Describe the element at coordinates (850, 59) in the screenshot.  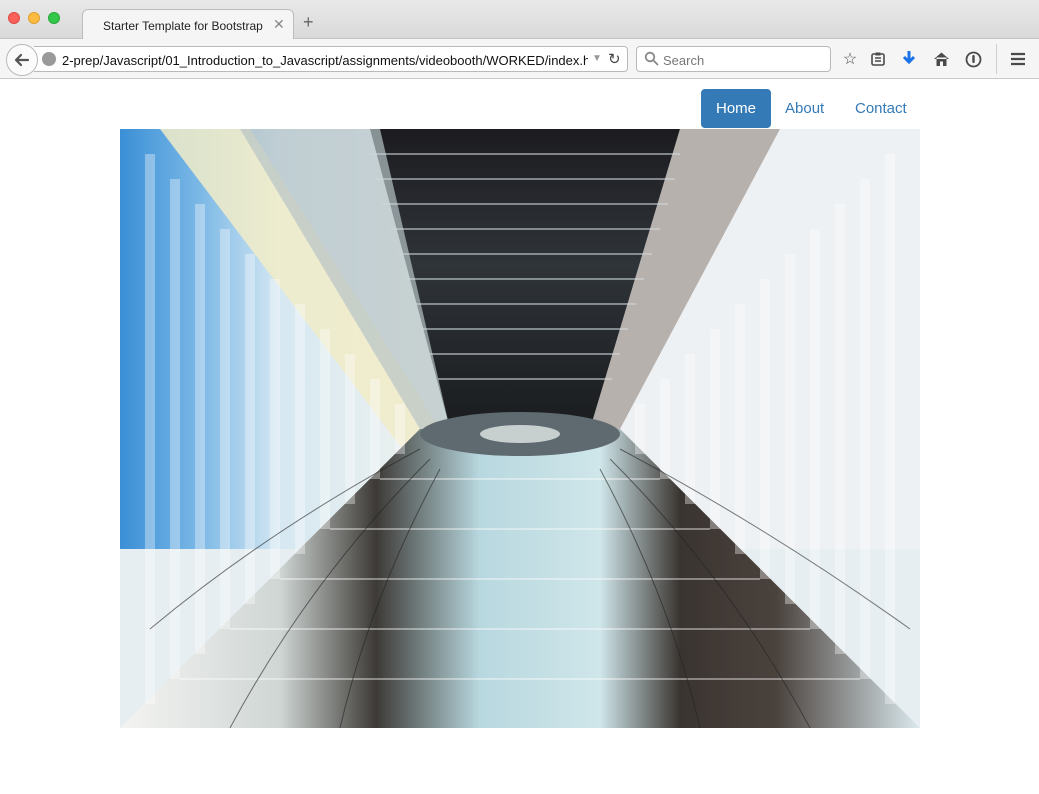
I see `star-icon: ☆` at that location.